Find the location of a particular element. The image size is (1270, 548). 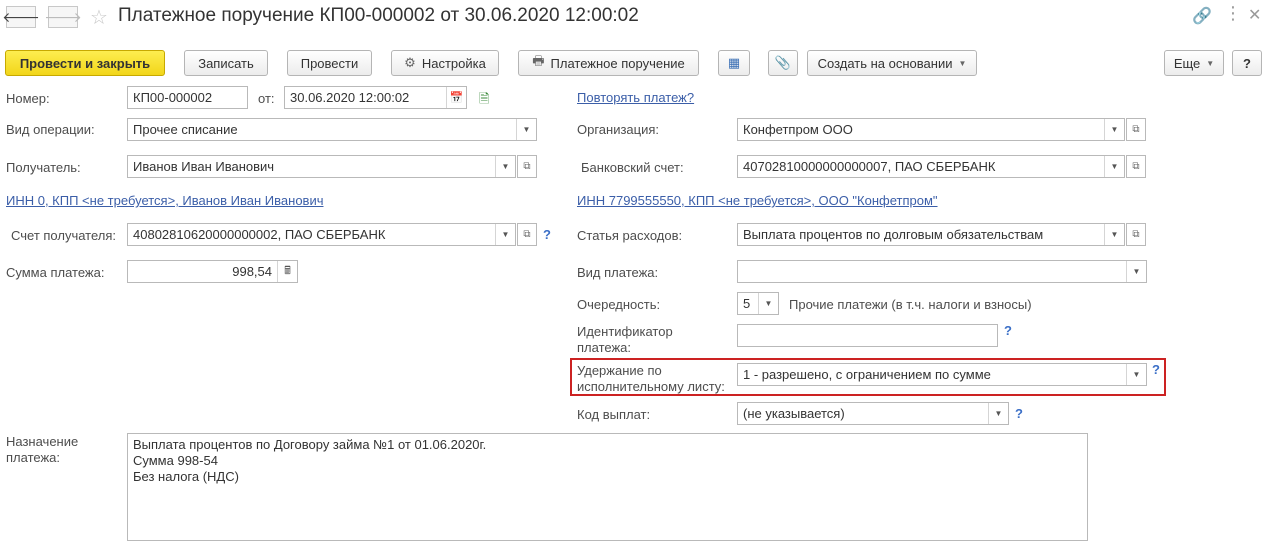

paperclip-icon: 📎 is located at coordinates (783, 62).